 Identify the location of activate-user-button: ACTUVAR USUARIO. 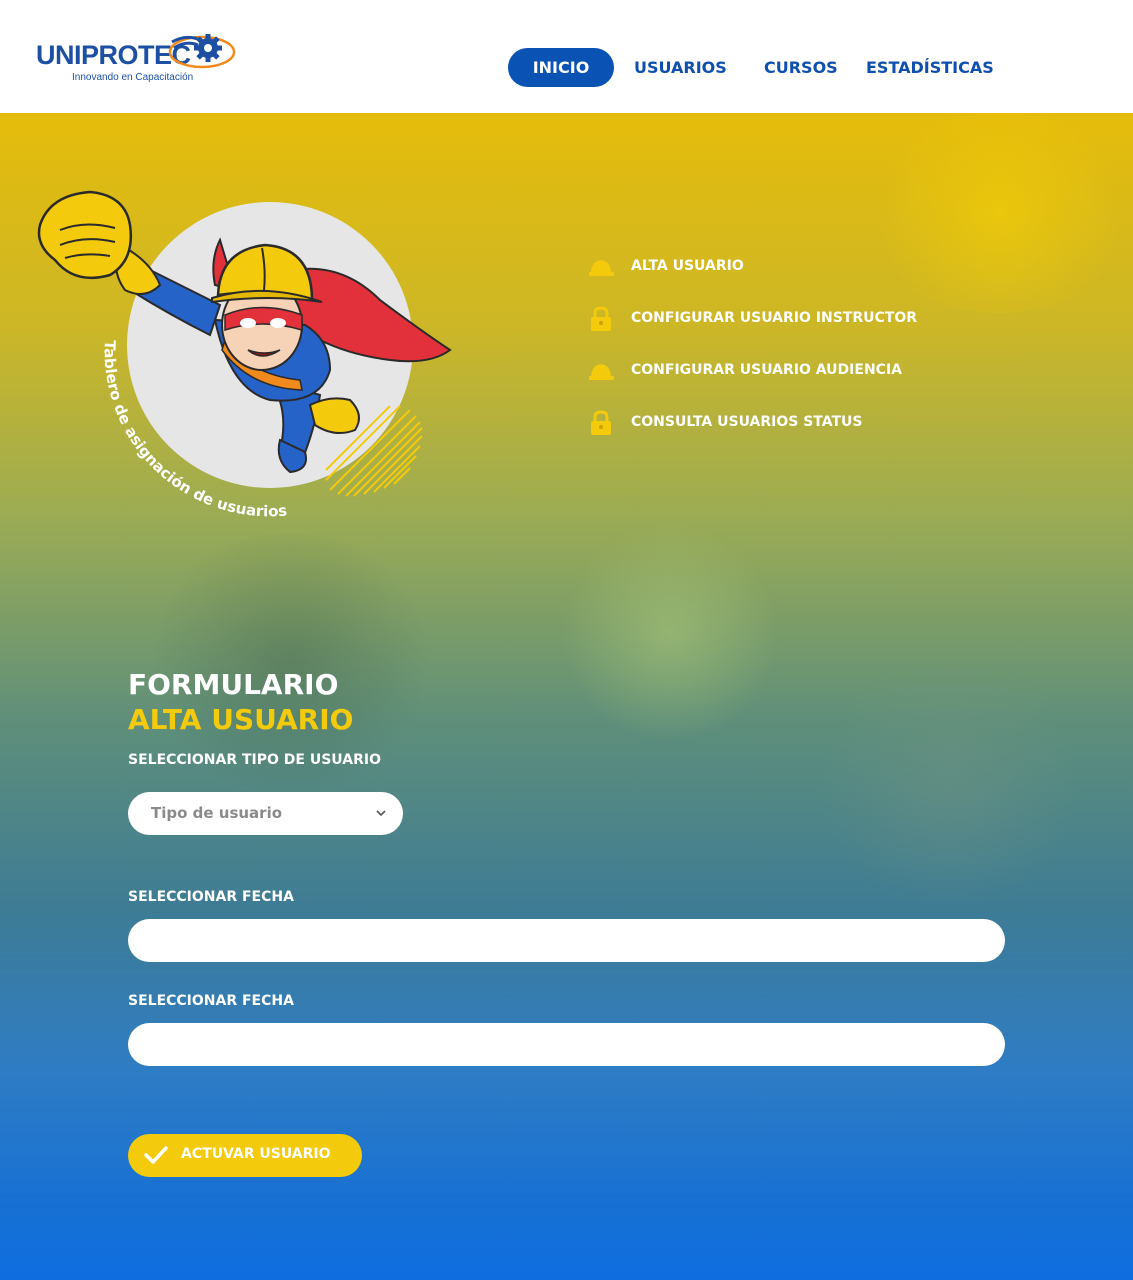
(245, 1155).